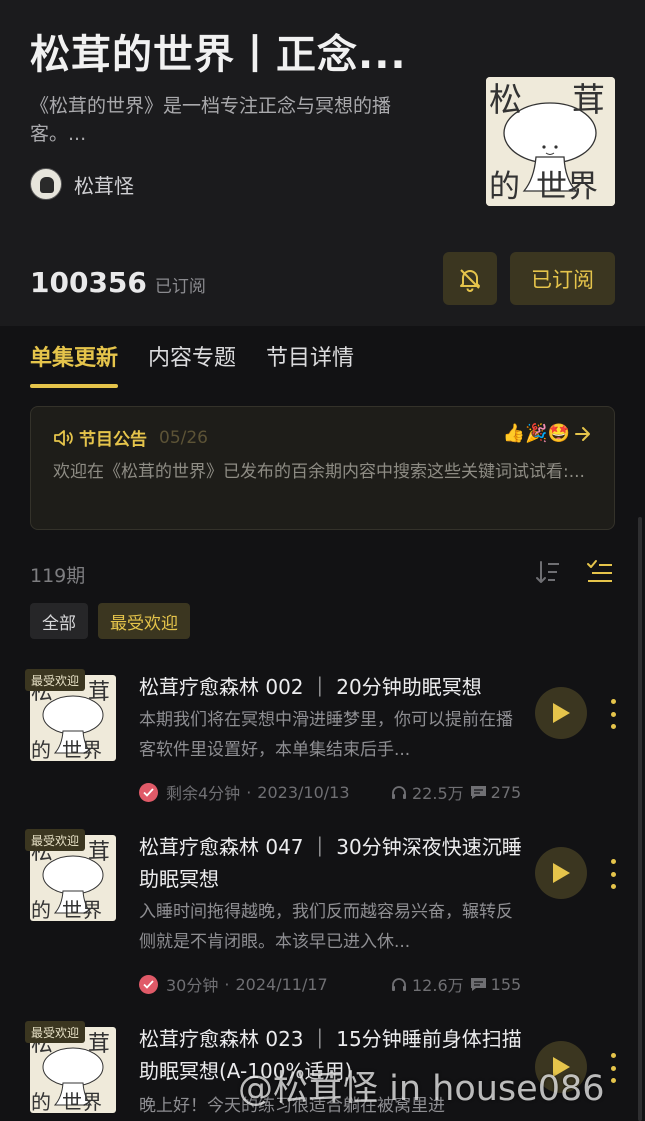 The height and width of the screenshot is (1121, 645). Describe the element at coordinates (46, 184) in the screenshot. I see `author-avatar` at that location.